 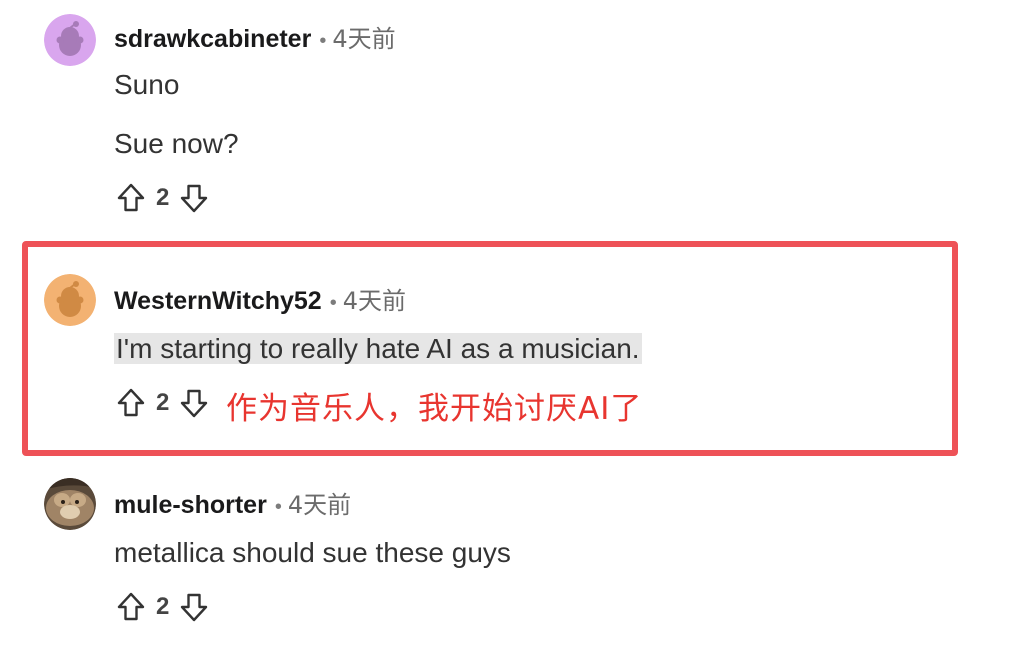 What do you see at coordinates (212, 39) in the screenshot?
I see `username: sdrawkcabineter` at bounding box center [212, 39].